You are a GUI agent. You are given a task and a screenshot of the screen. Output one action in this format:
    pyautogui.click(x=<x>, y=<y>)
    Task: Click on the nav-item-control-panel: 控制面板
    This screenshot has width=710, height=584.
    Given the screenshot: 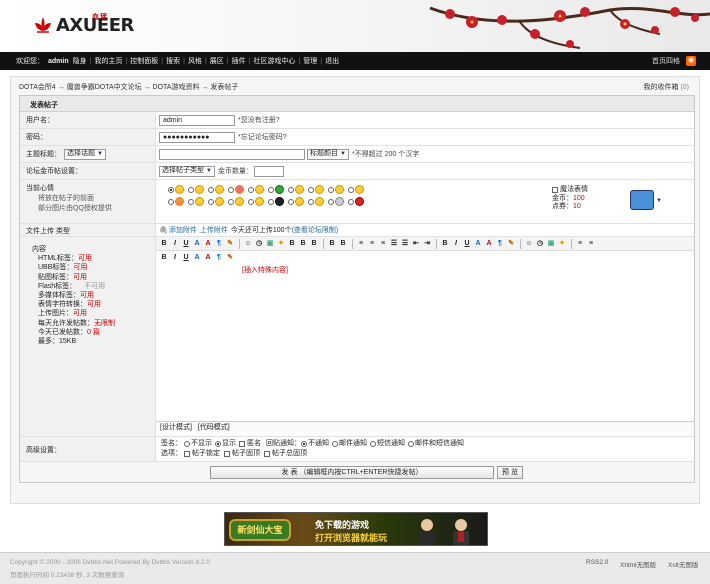 What is the action you would take?
    pyautogui.click(x=144, y=61)
    